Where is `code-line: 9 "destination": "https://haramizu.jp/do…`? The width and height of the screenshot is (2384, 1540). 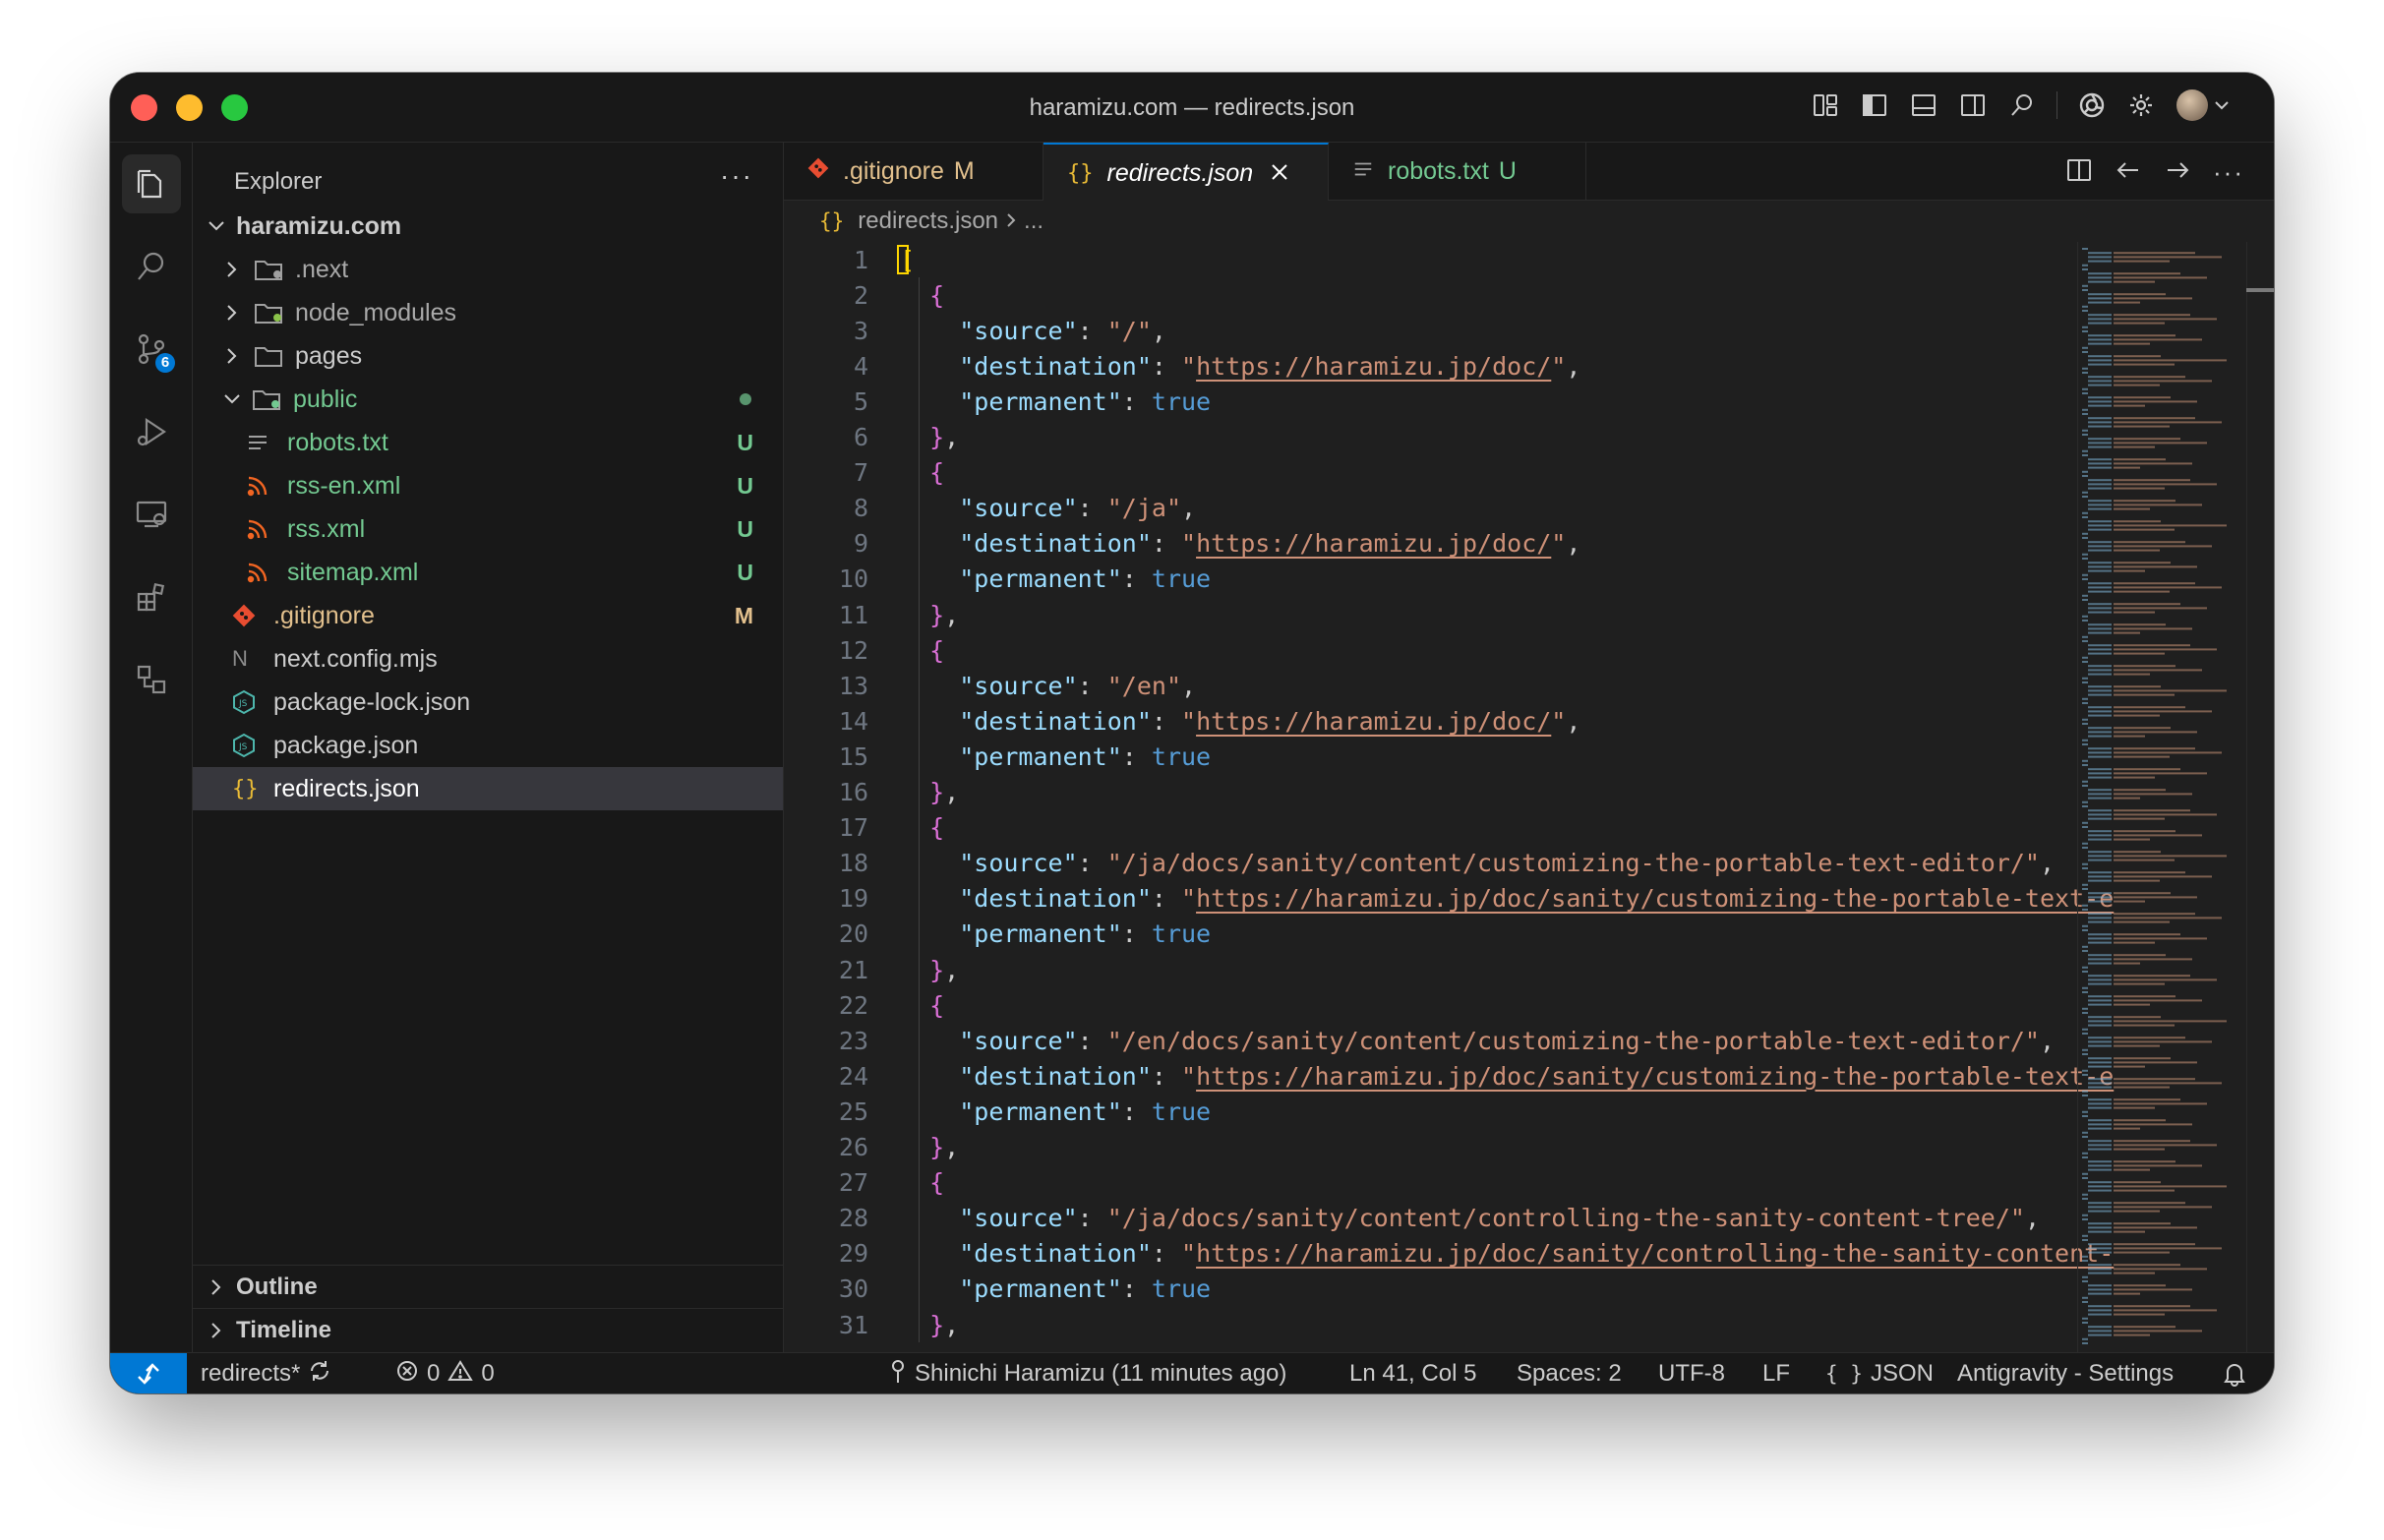
code-line: 9 "destination": "https://haramizu.jp/do… is located at coordinates (1182, 544).